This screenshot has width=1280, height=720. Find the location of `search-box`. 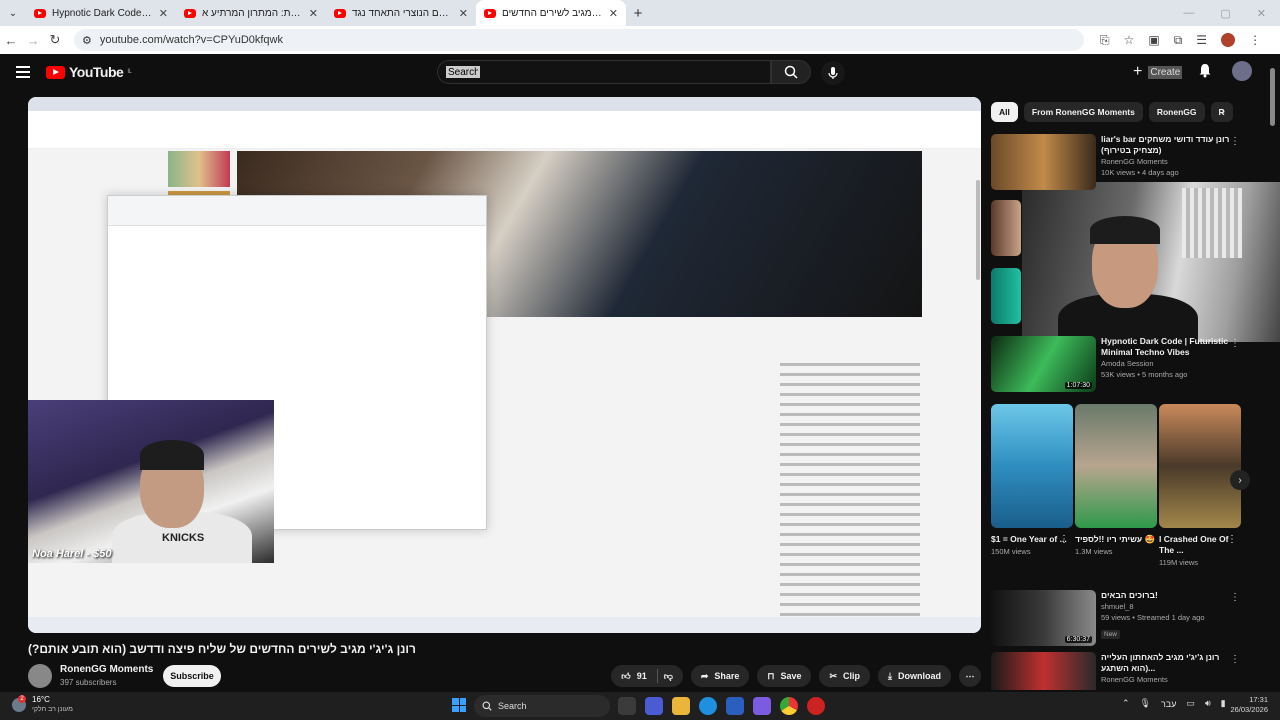

search-box is located at coordinates (604, 72).